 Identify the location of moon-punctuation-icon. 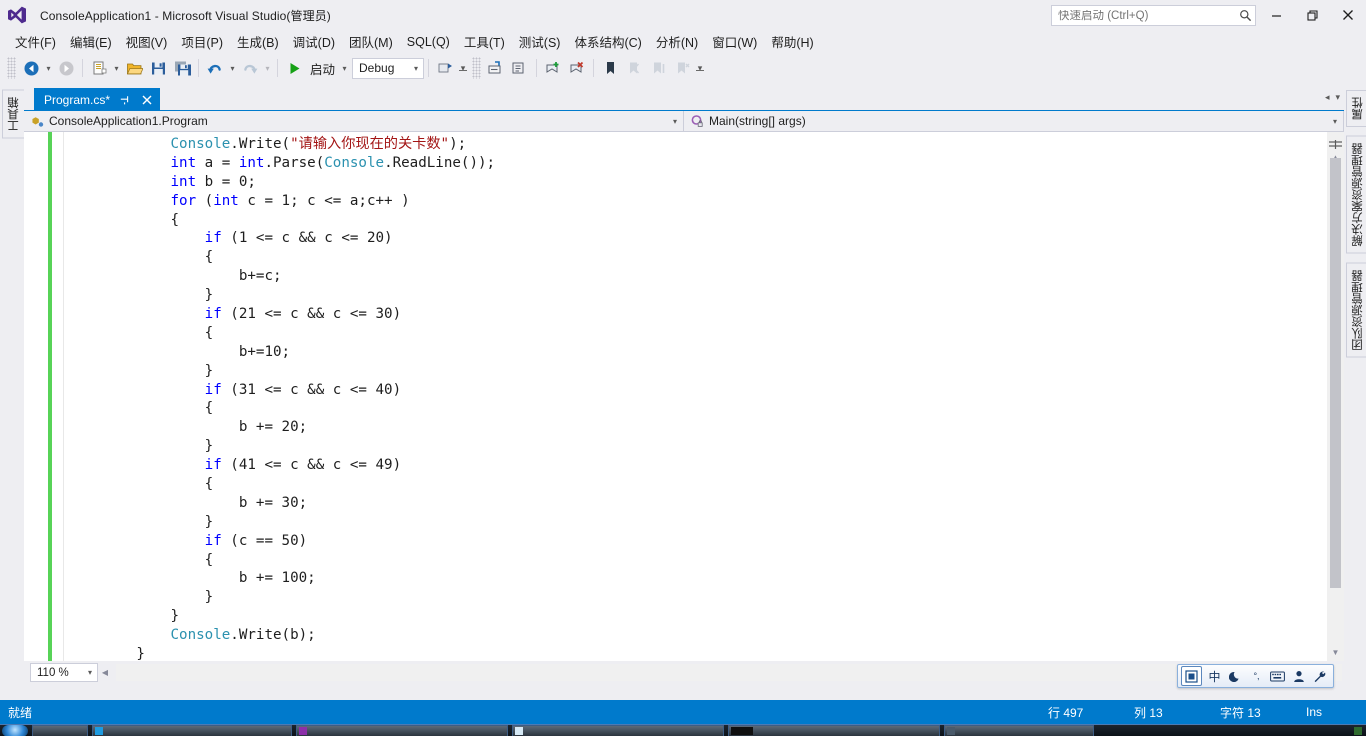
(1235, 676).